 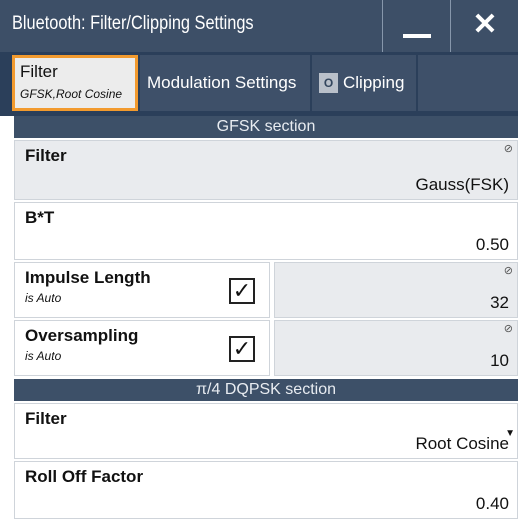 What do you see at coordinates (468, 83) in the screenshot?
I see `tab-empty` at bounding box center [468, 83].